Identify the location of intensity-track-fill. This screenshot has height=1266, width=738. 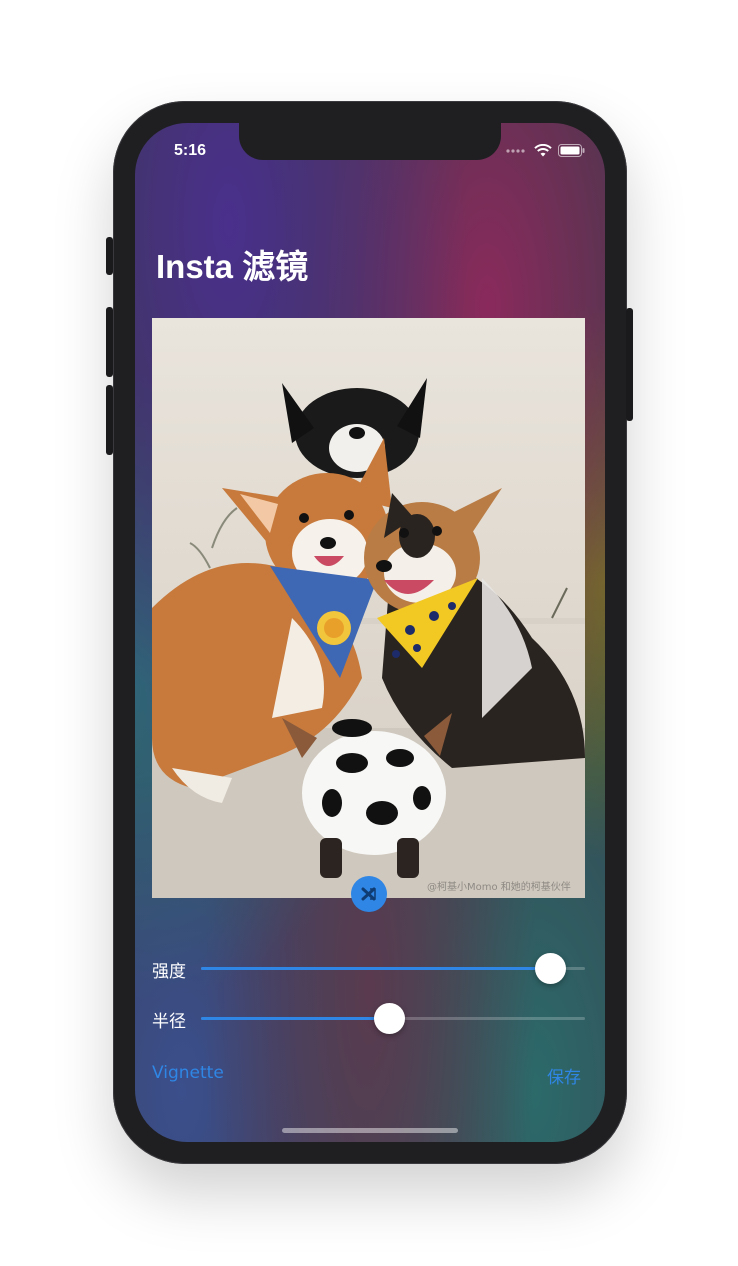
(376, 968).